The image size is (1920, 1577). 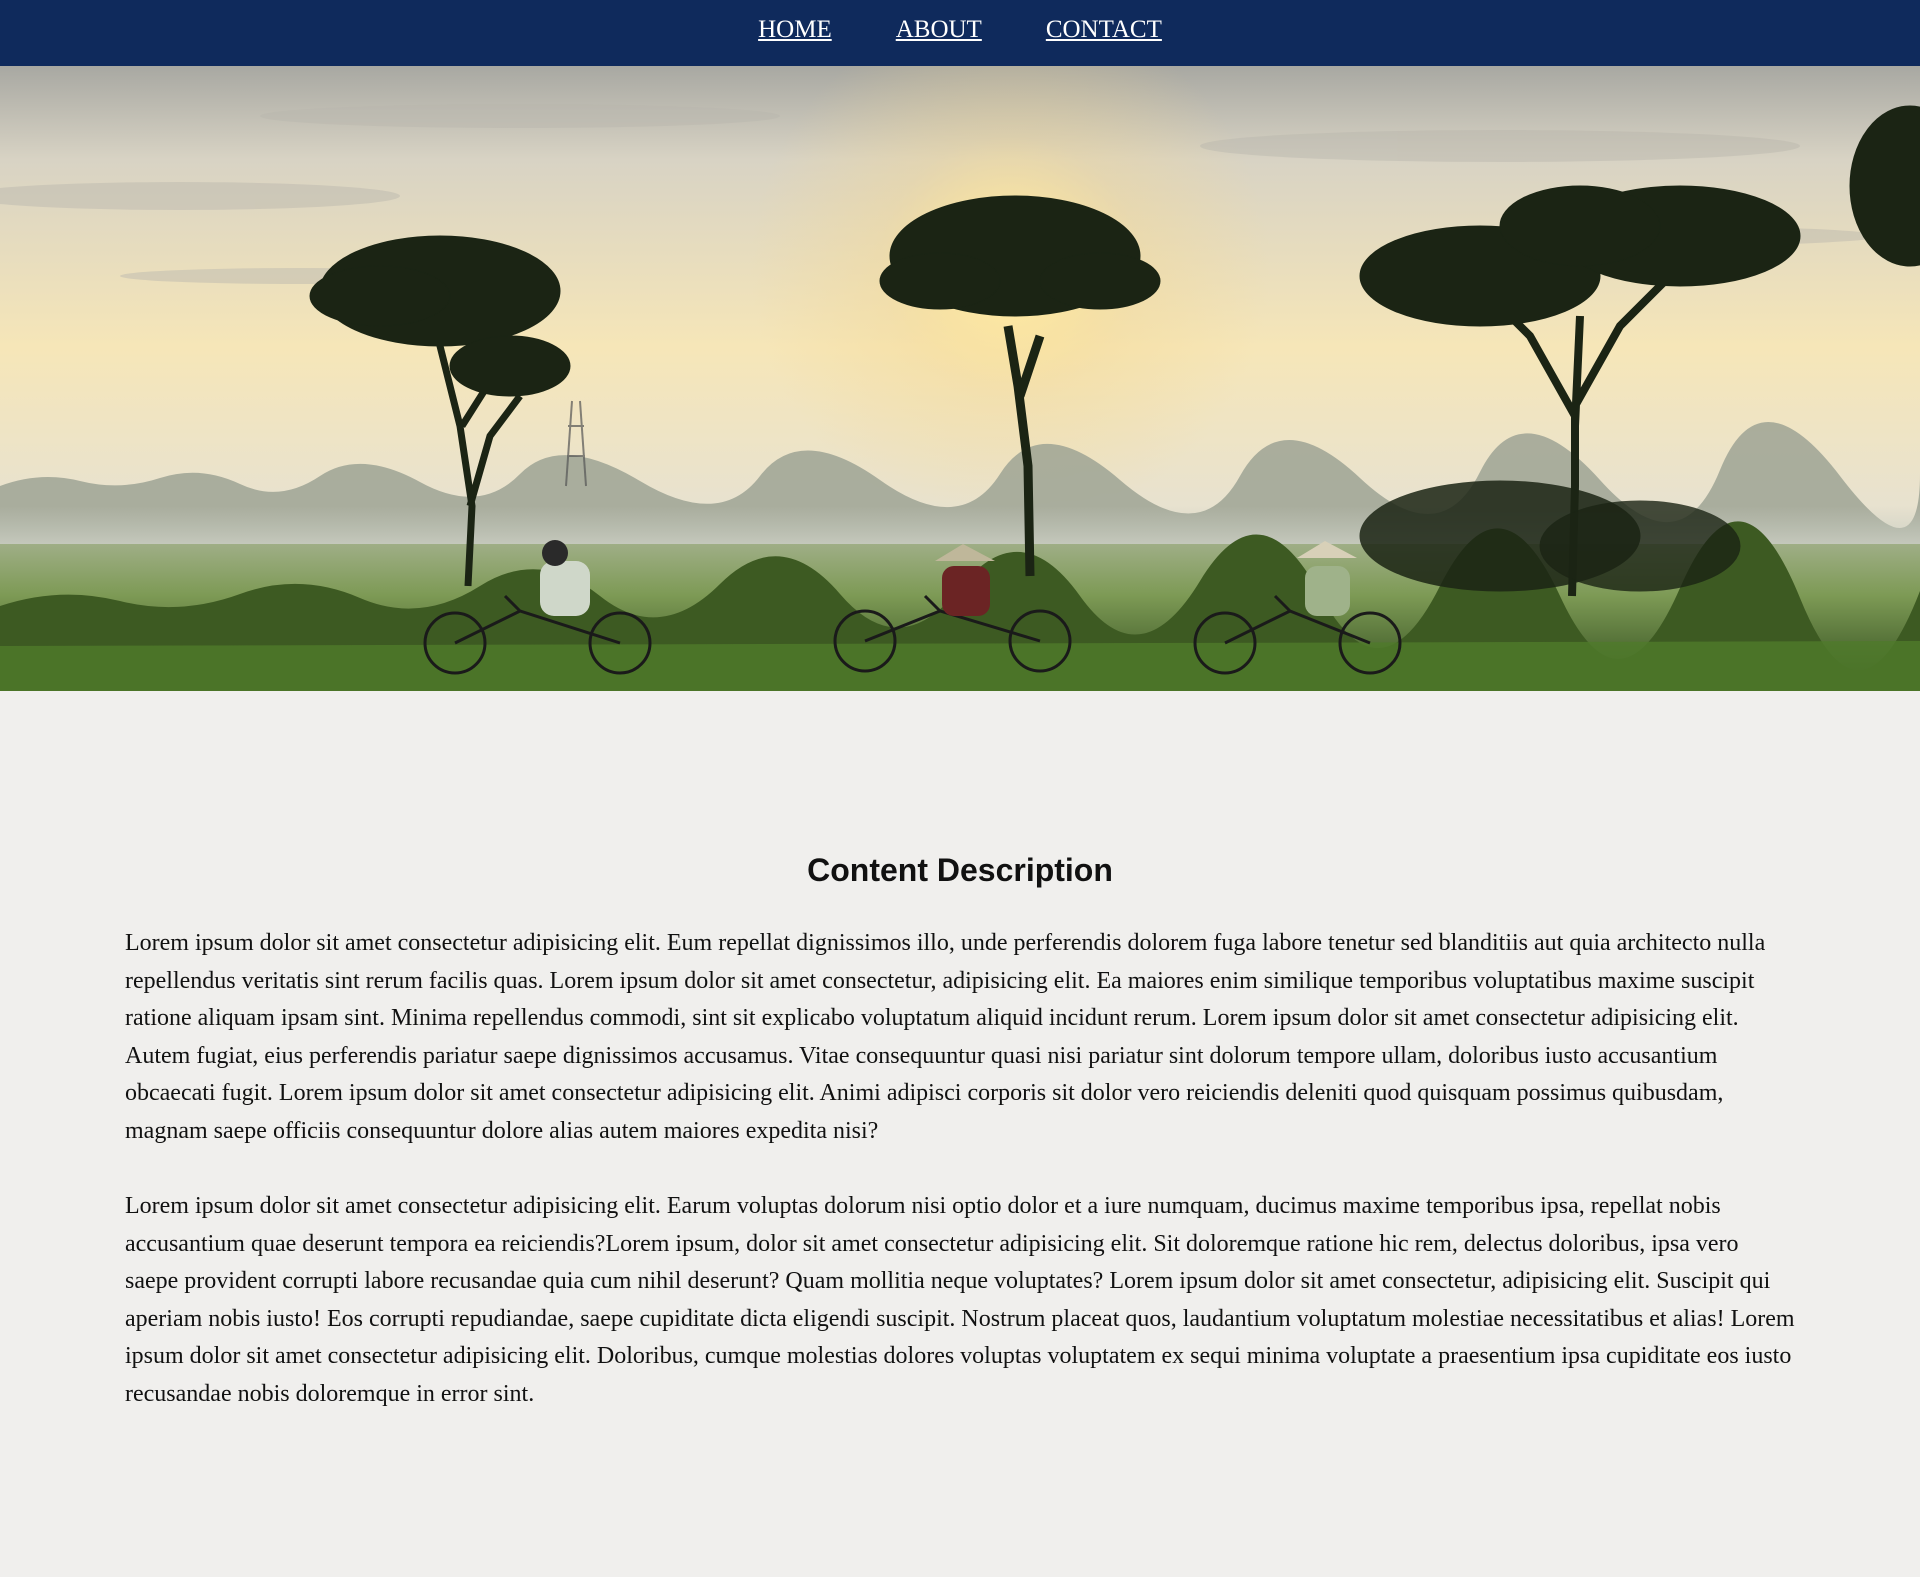 I want to click on nav-link-about: ABOUT, so click(x=939, y=31).